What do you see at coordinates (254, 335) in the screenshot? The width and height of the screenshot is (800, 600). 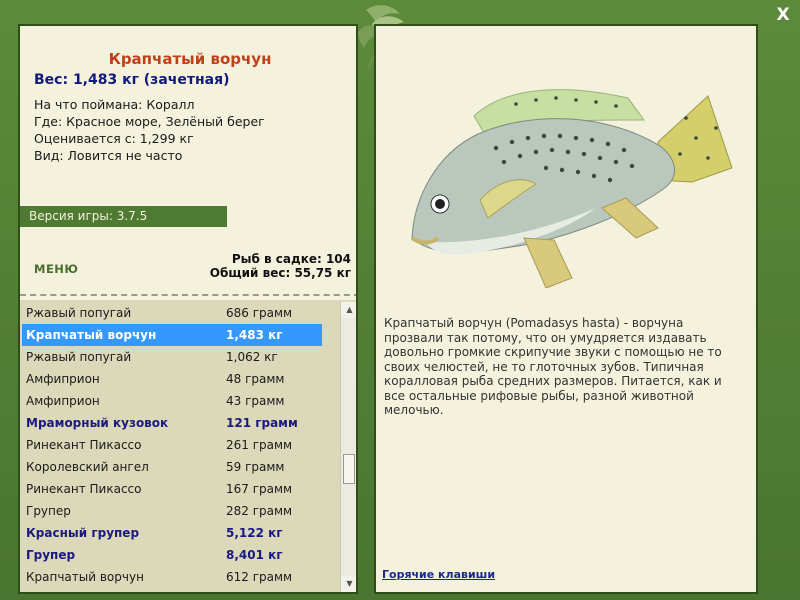 I see `list-item-weight: 1,483 кг` at bounding box center [254, 335].